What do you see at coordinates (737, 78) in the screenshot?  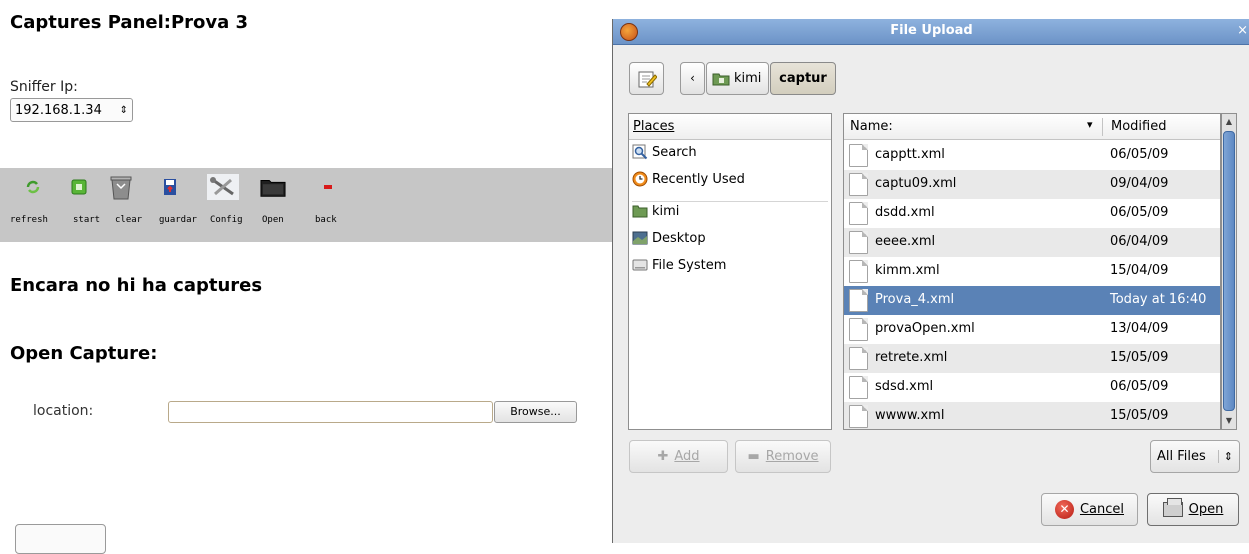 I see `path-button-kimi: kimi` at bounding box center [737, 78].